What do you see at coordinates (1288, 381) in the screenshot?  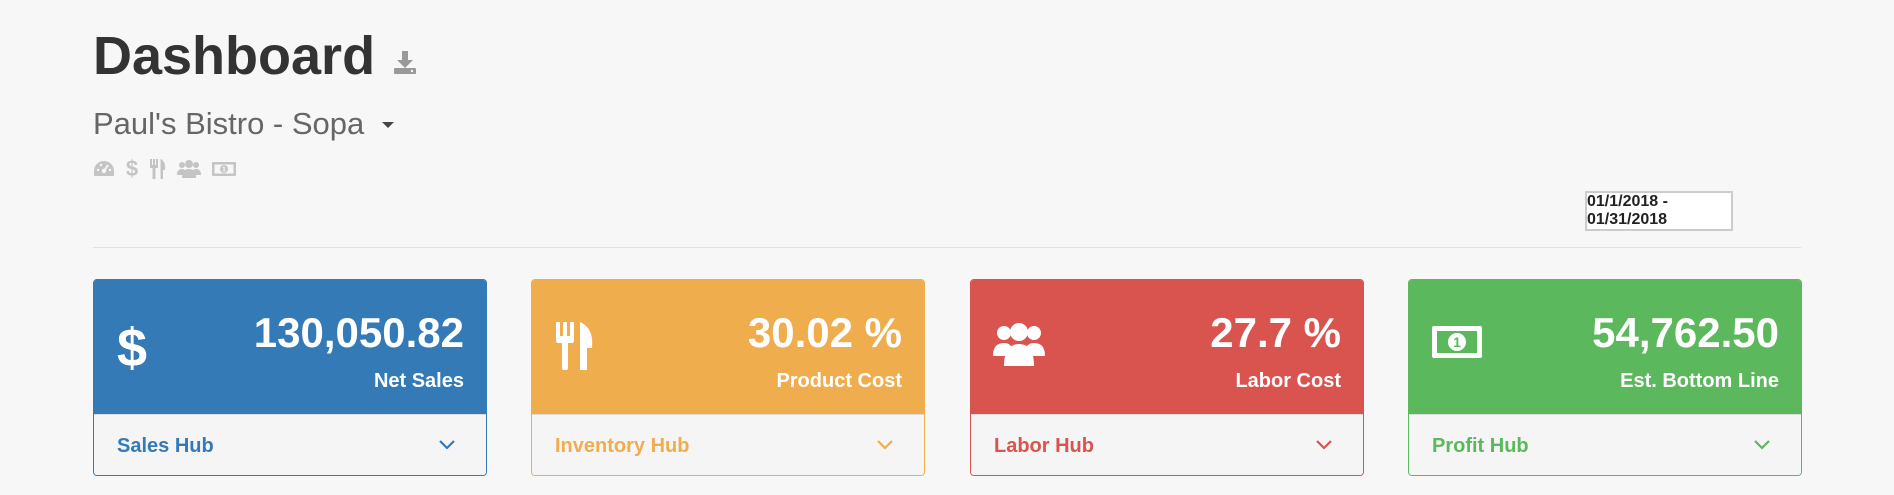 I see `labor-cost-label: Labor Cost` at bounding box center [1288, 381].